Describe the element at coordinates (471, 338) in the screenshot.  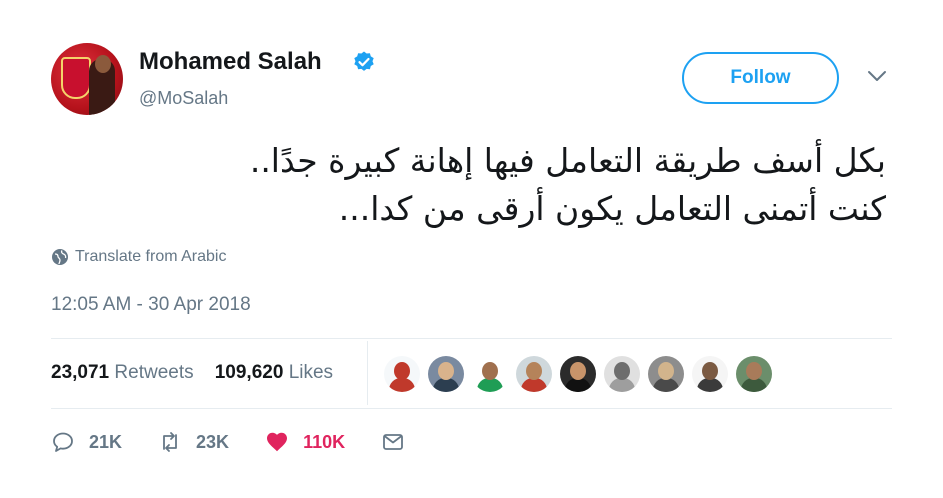
I see `divider-top` at that location.